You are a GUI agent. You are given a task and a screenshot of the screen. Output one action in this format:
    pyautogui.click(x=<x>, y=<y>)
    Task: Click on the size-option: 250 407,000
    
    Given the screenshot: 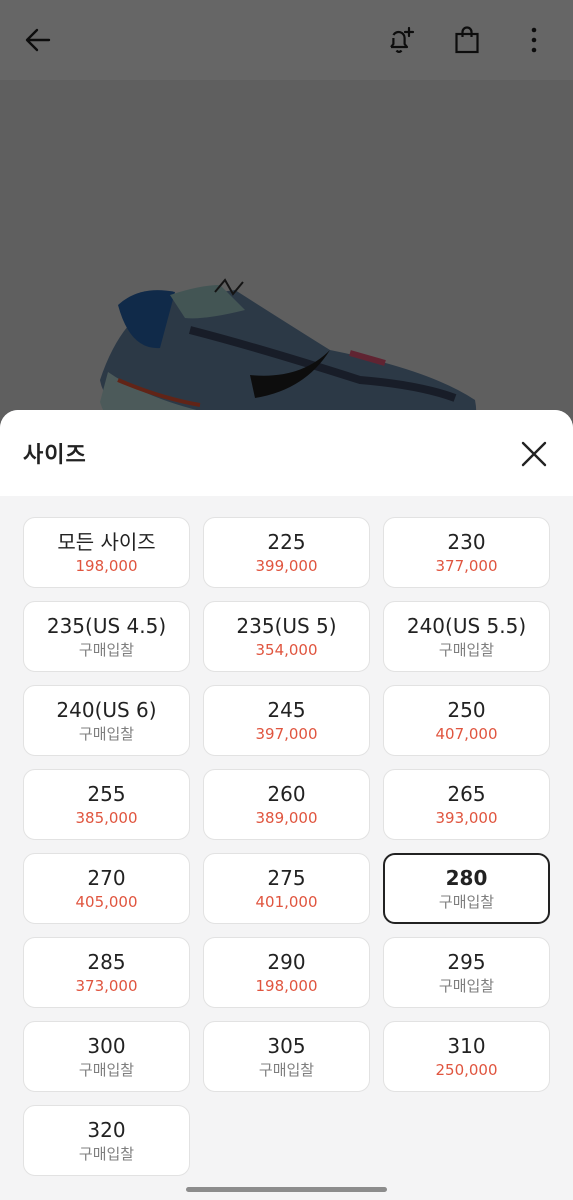 What is the action you would take?
    pyautogui.click(x=466, y=720)
    